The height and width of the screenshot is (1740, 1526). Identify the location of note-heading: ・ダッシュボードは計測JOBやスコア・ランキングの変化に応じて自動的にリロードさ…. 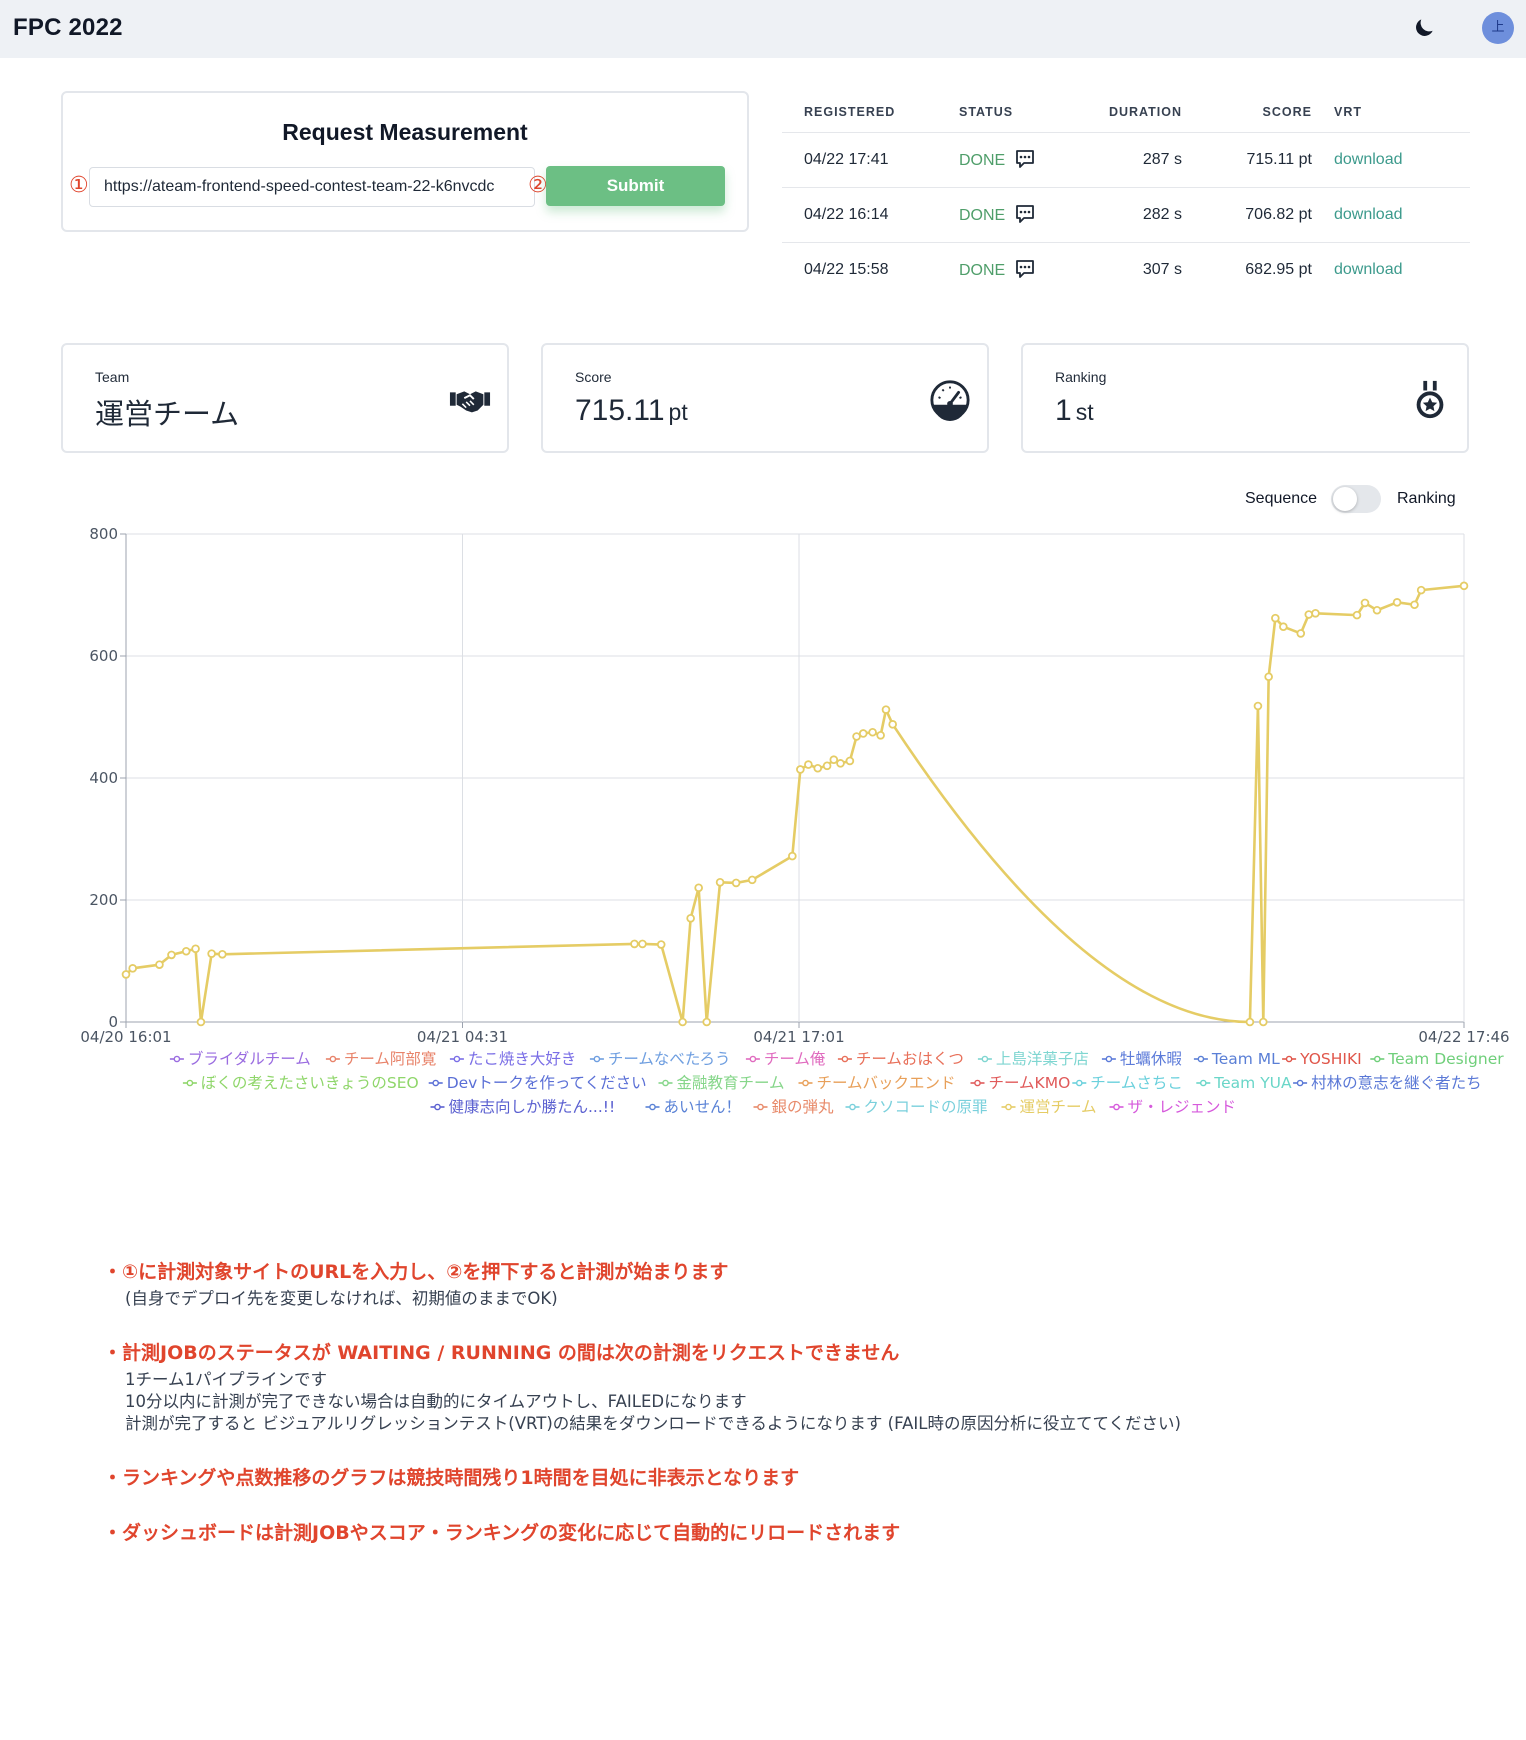
(502, 1533).